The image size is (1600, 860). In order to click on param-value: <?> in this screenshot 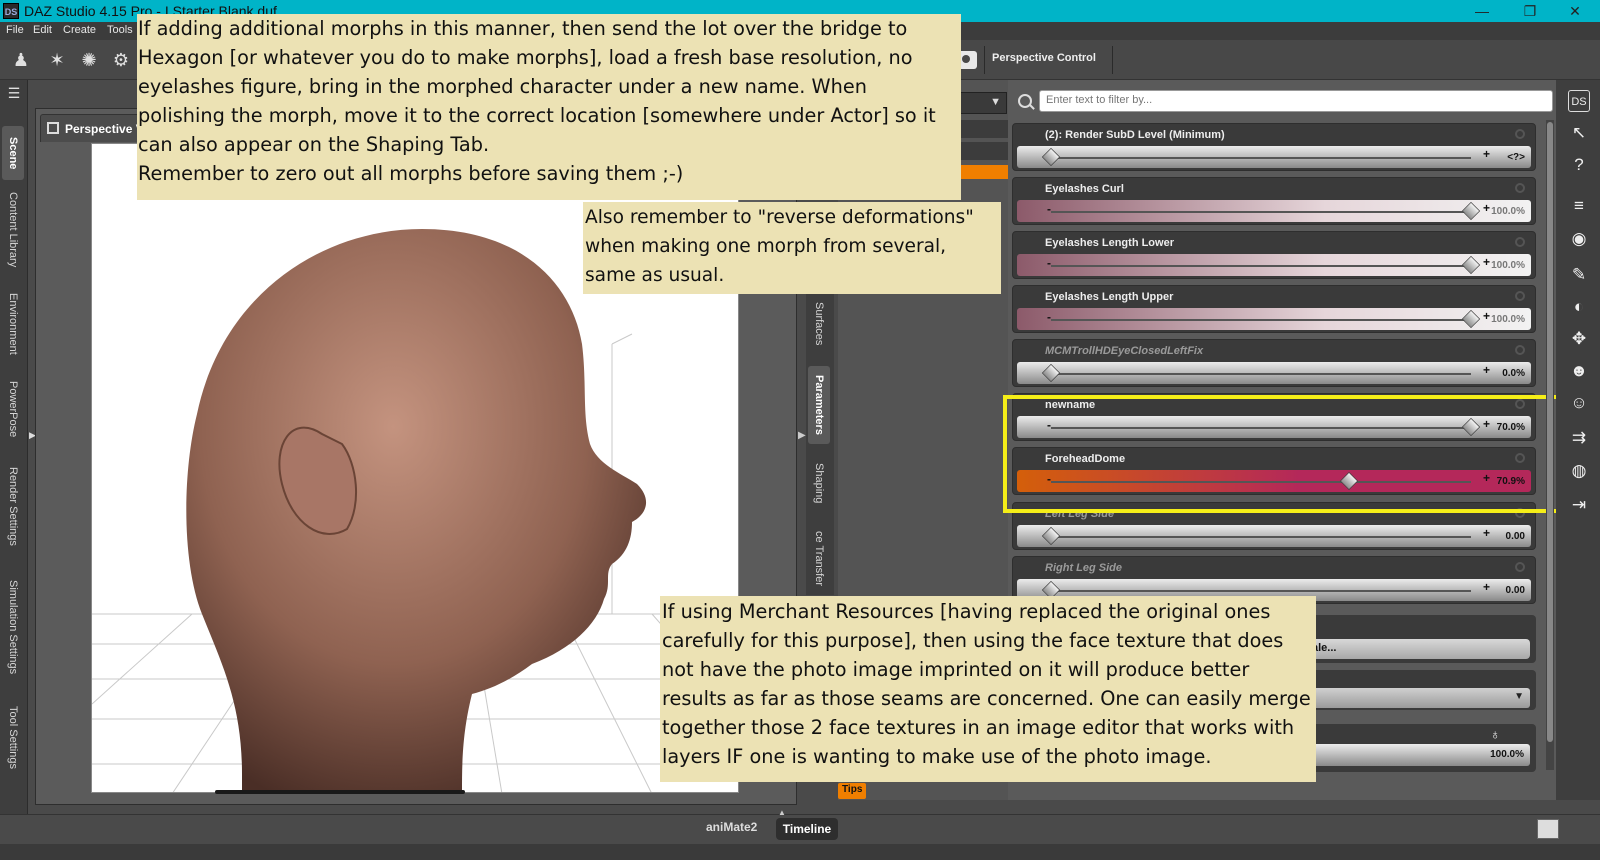, I will do `click(1516, 157)`.